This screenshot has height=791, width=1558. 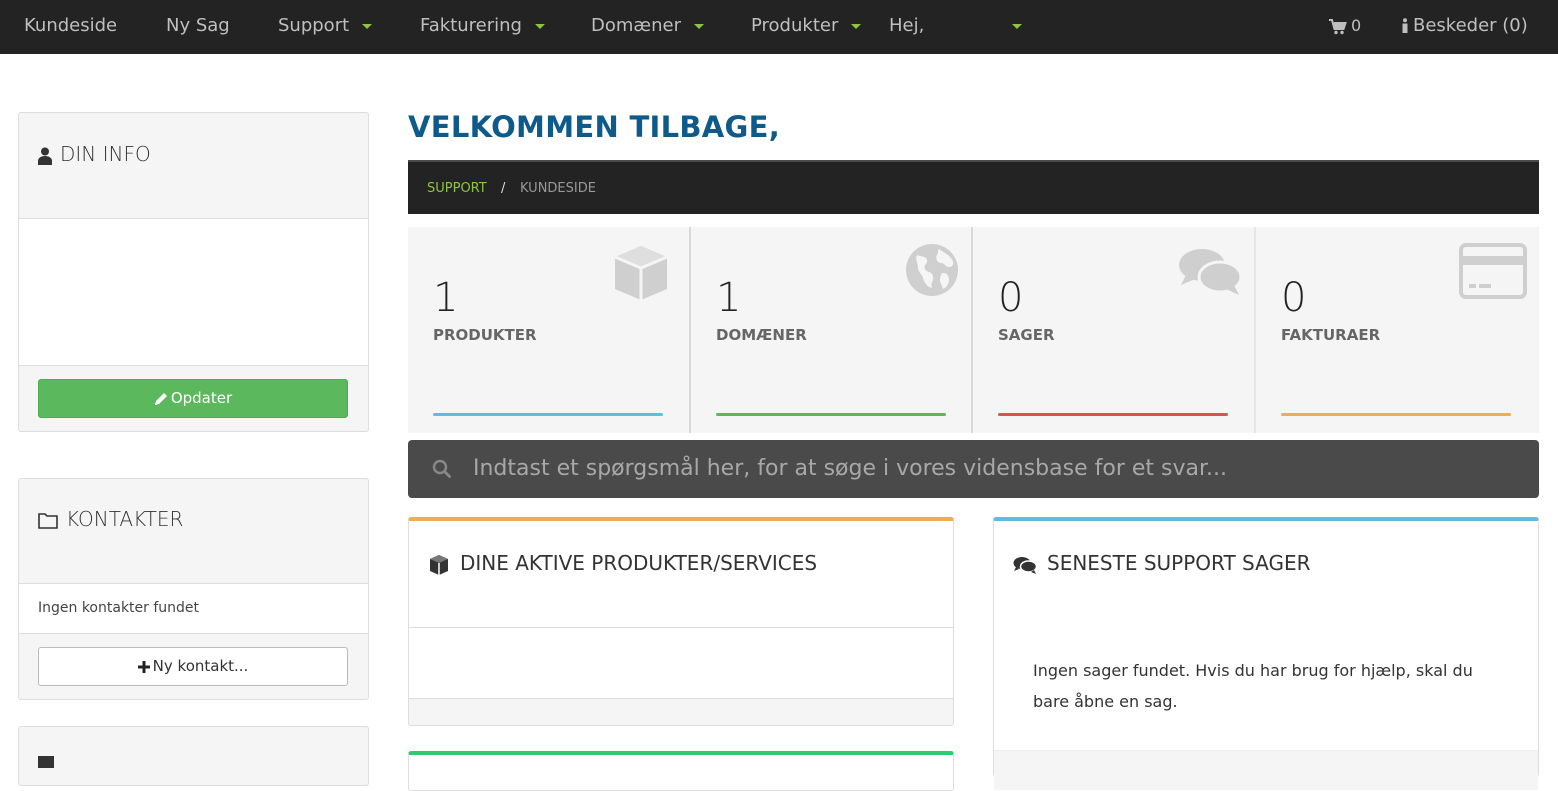 I want to click on tickets-label: SAGER, so click(x=1026, y=335).